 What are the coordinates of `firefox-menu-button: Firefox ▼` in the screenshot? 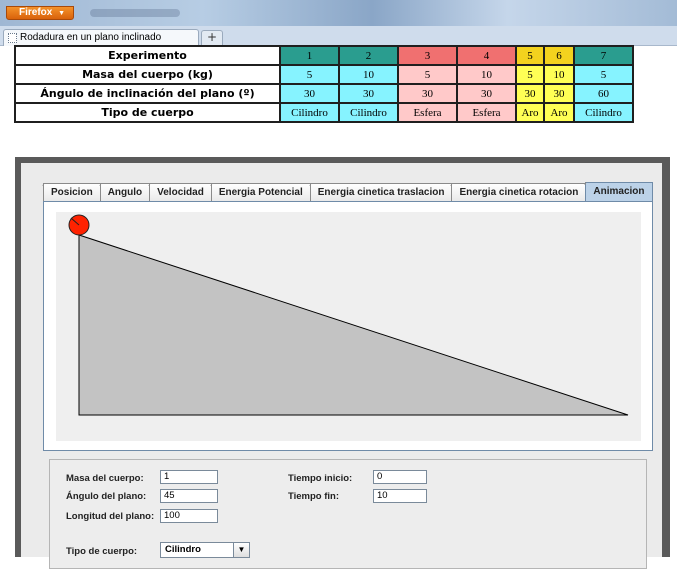 It's located at (40, 13).